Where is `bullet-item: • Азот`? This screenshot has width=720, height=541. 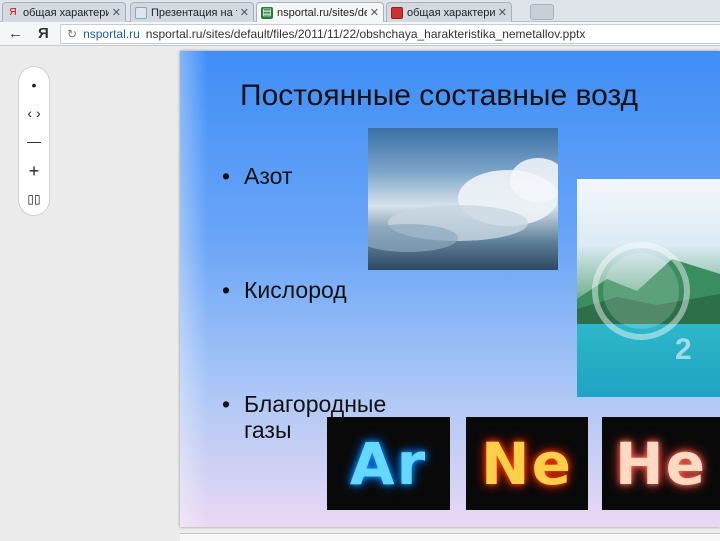
bullet-item: • Азот is located at coordinates (257, 176).